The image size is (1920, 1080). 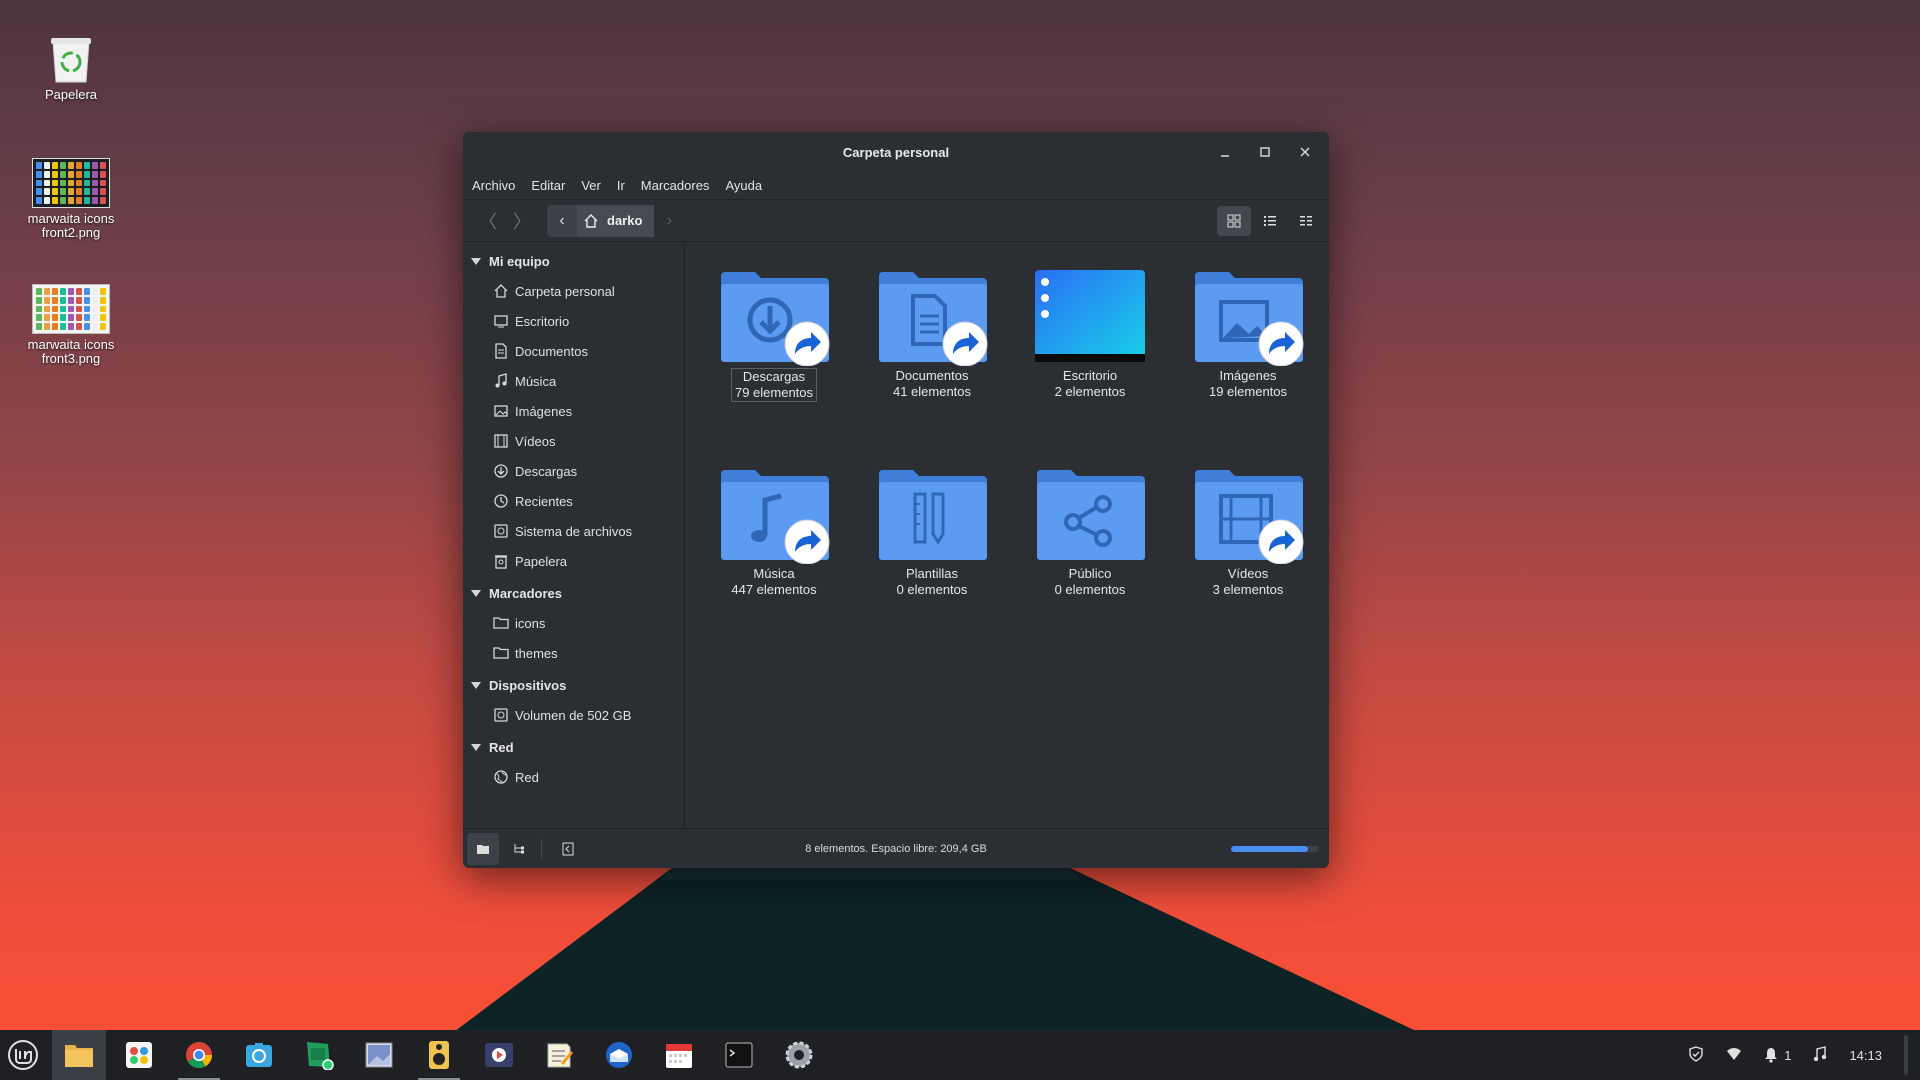 I want to click on folder-item: Plantillas 0 elementos, so click(x=932, y=532).